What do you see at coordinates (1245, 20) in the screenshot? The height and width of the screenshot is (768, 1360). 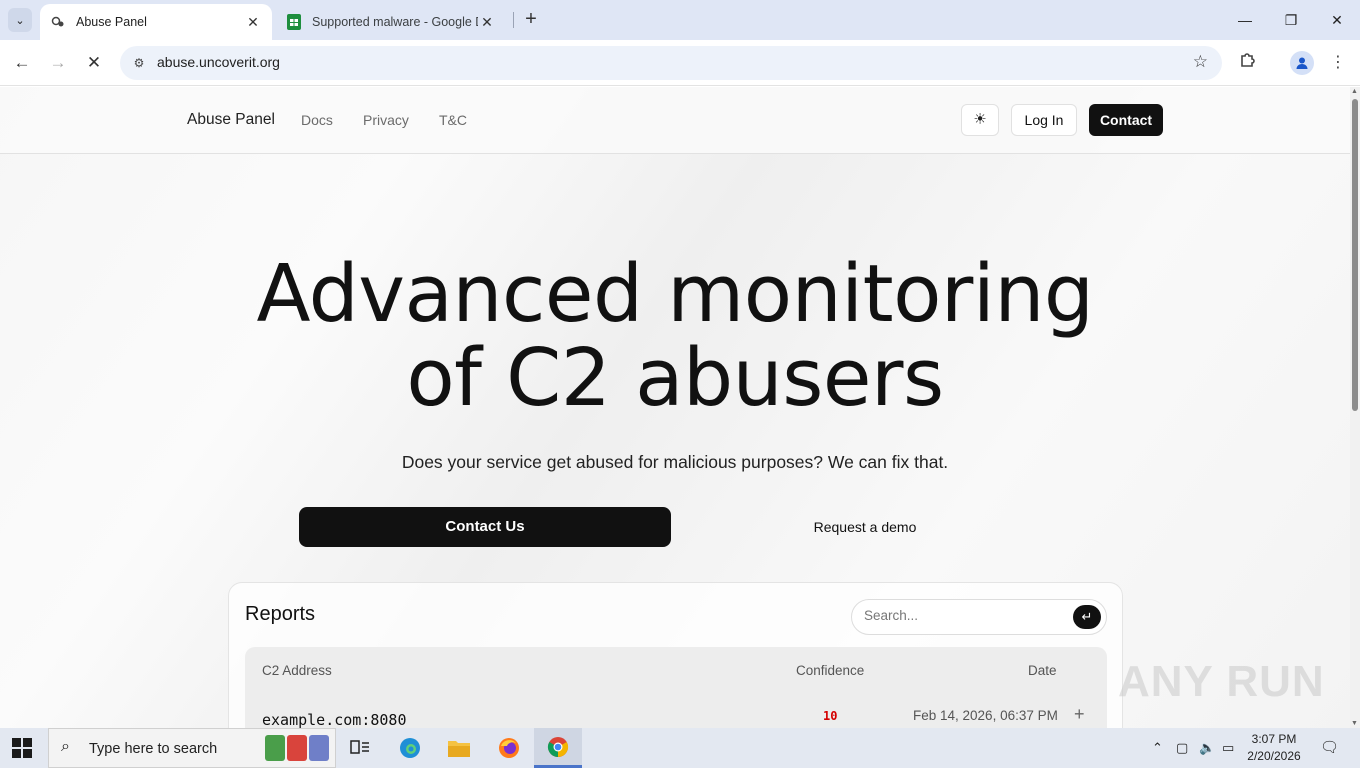 I see `minimize-icon: —` at bounding box center [1245, 20].